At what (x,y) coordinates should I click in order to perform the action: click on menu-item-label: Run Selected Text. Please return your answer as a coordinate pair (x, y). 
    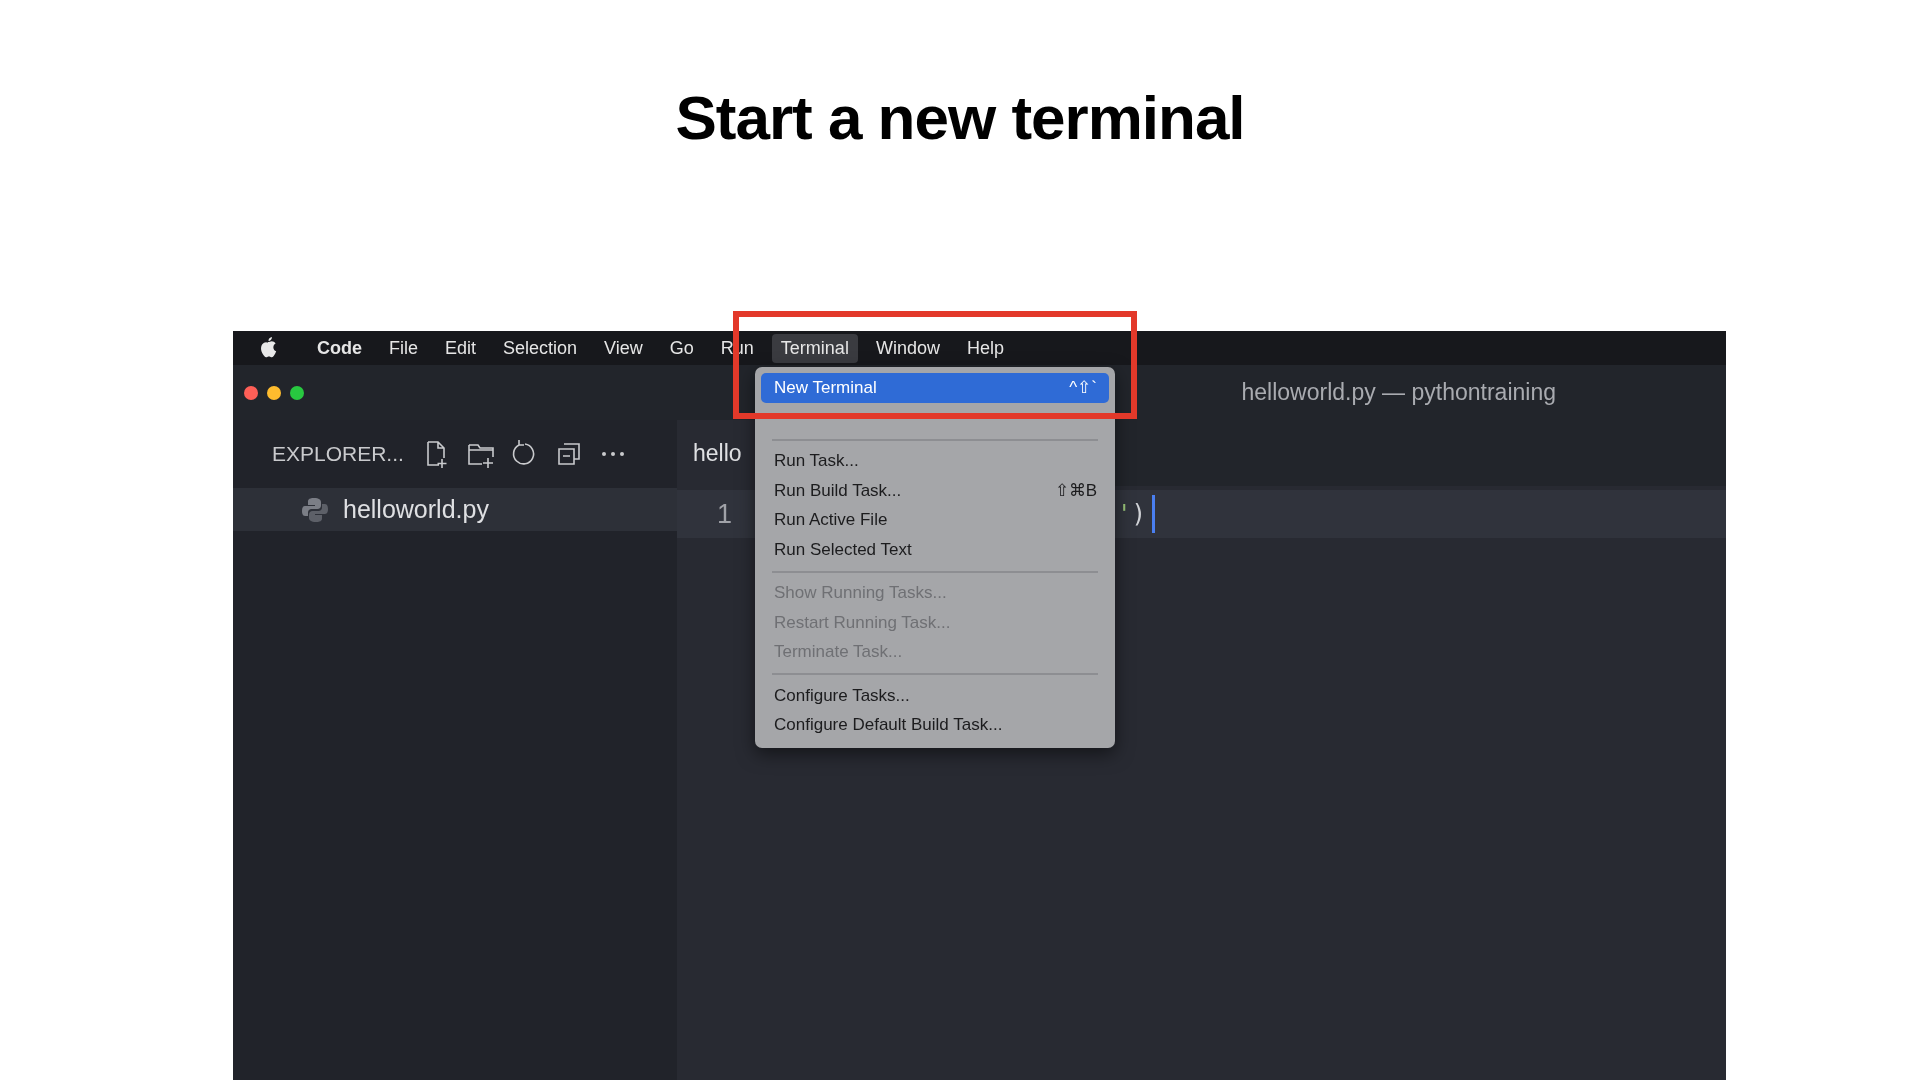
    Looking at the image, I should click on (843, 549).